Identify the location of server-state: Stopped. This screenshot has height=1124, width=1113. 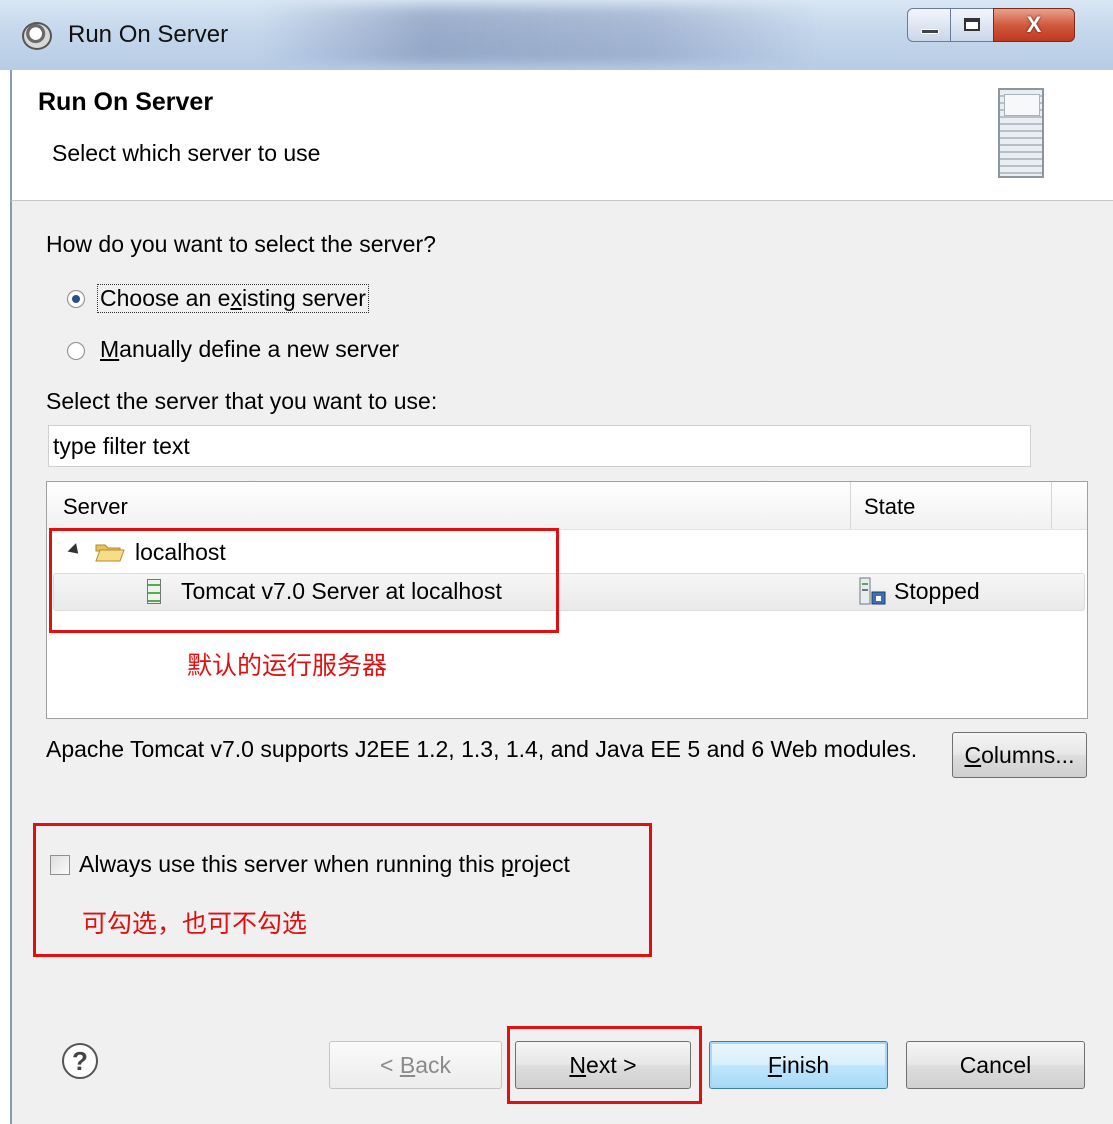
(937, 591).